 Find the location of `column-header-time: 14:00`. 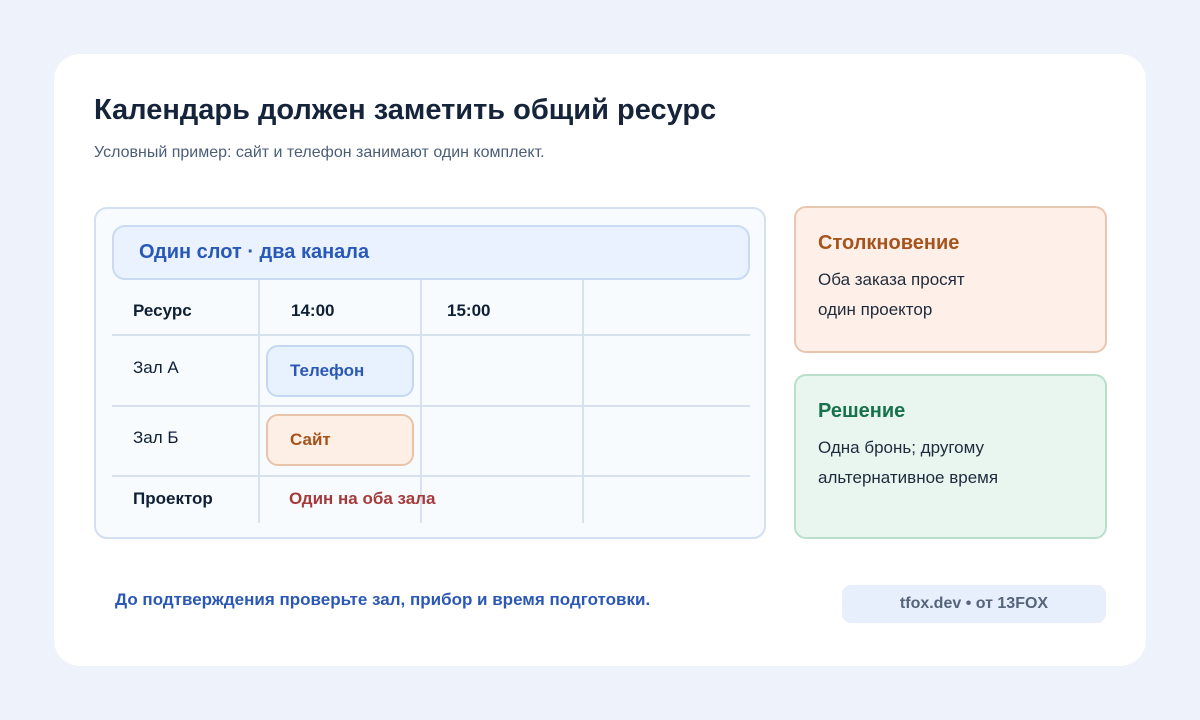

column-header-time: 14:00 is located at coordinates (313, 310).